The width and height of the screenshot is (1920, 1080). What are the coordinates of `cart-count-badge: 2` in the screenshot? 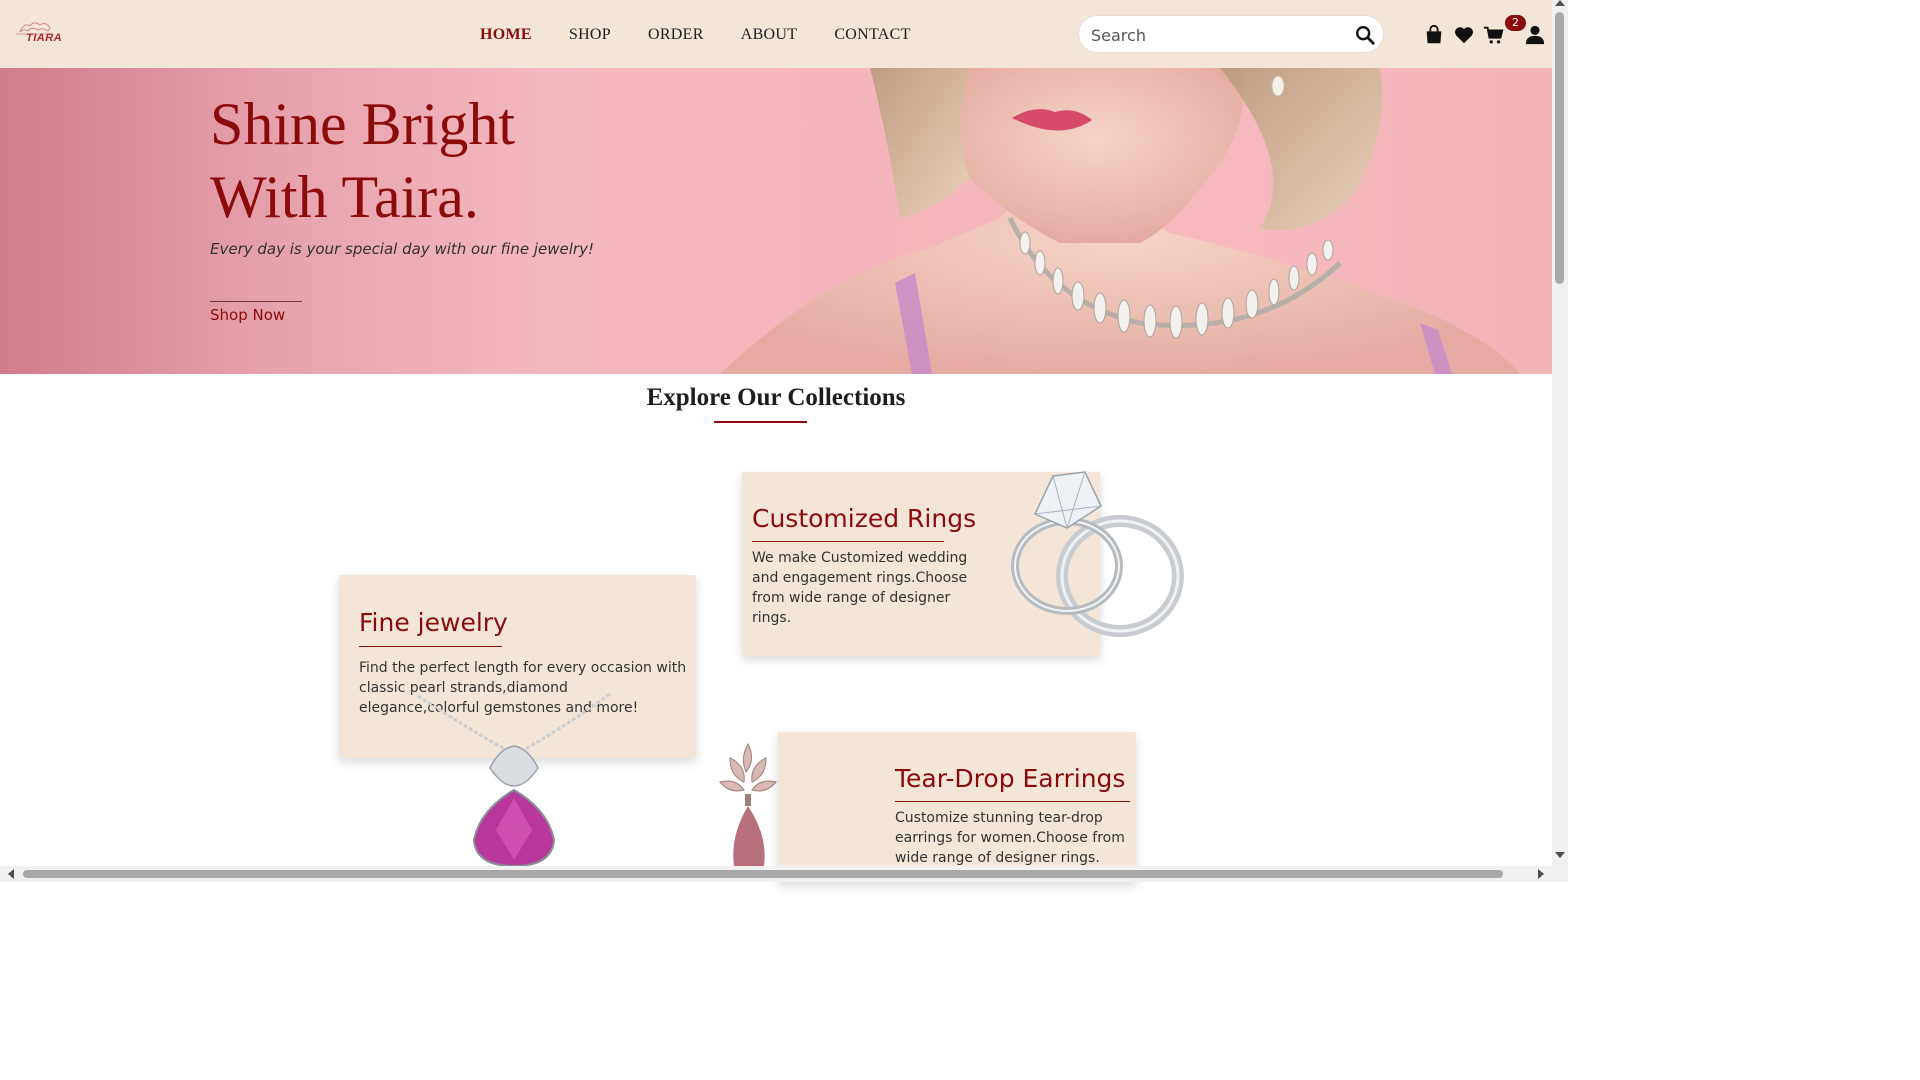 It's located at (1515, 23).